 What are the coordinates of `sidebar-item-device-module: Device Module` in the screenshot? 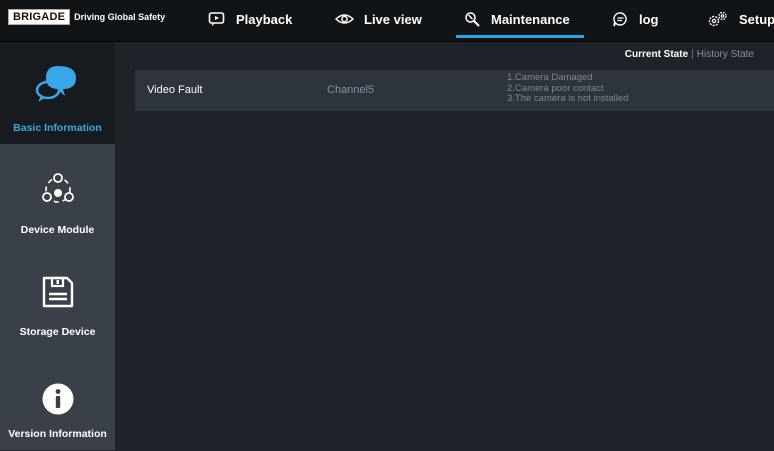 It's located at (57, 195).